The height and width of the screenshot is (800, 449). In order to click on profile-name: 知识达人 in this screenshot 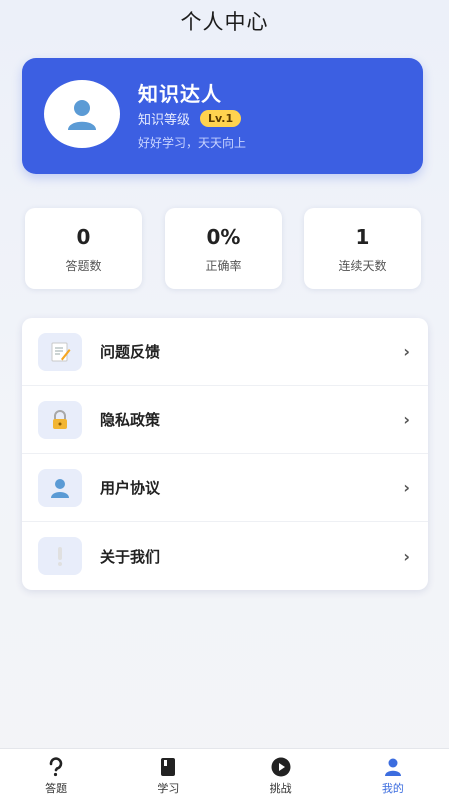, I will do `click(180, 94)`.